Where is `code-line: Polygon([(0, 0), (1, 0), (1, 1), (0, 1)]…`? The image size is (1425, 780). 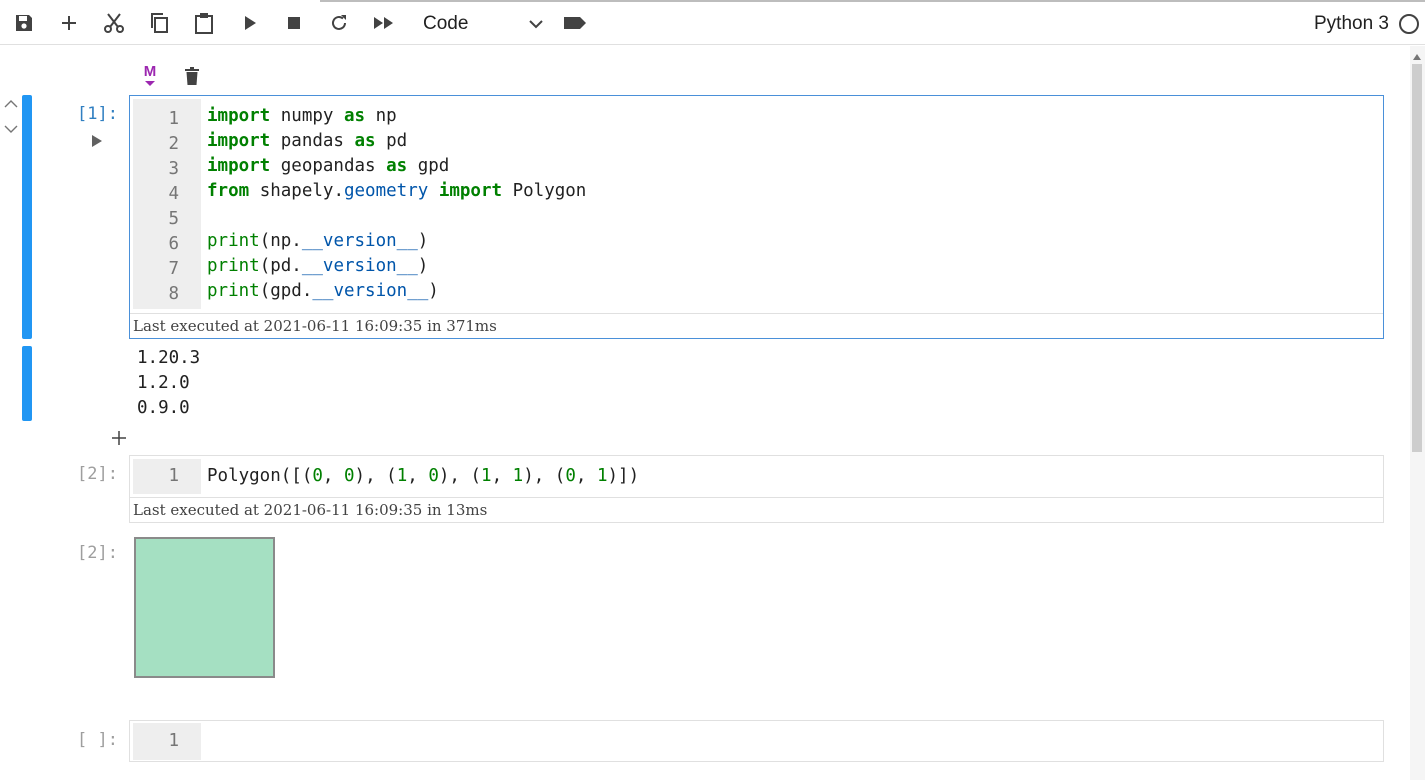 code-line: Polygon([(0, 0), (1, 0), (1, 1), (0, 1)]… is located at coordinates (423, 476).